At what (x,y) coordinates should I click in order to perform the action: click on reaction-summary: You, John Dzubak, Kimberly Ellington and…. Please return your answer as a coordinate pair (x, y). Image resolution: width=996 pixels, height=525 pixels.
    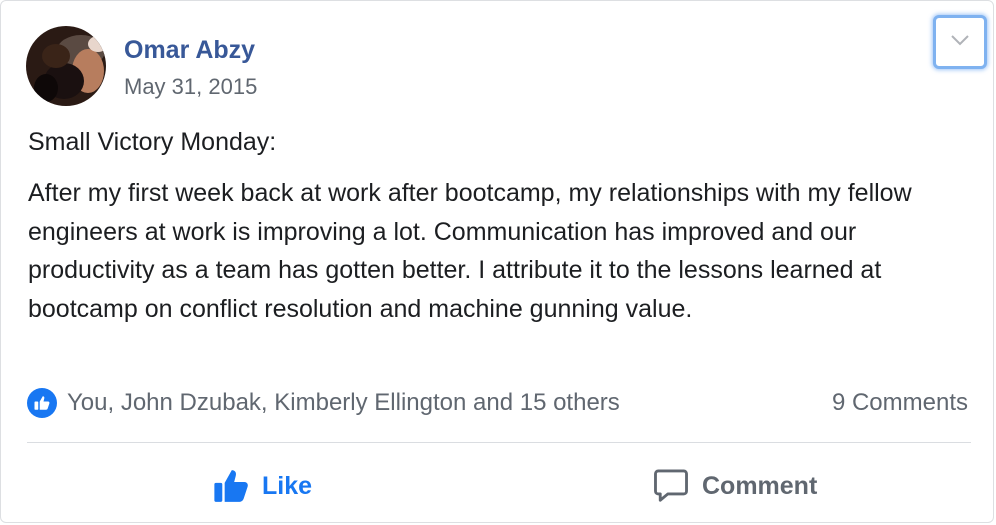
    Looking at the image, I should click on (323, 403).